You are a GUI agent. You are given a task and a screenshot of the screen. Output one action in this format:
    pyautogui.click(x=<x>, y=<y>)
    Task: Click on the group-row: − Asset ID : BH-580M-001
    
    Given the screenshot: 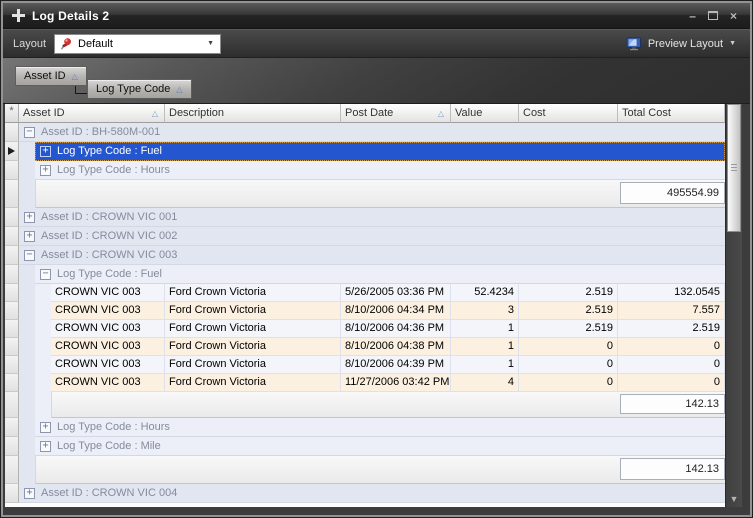 What is the action you would take?
    pyautogui.click(x=365, y=132)
    